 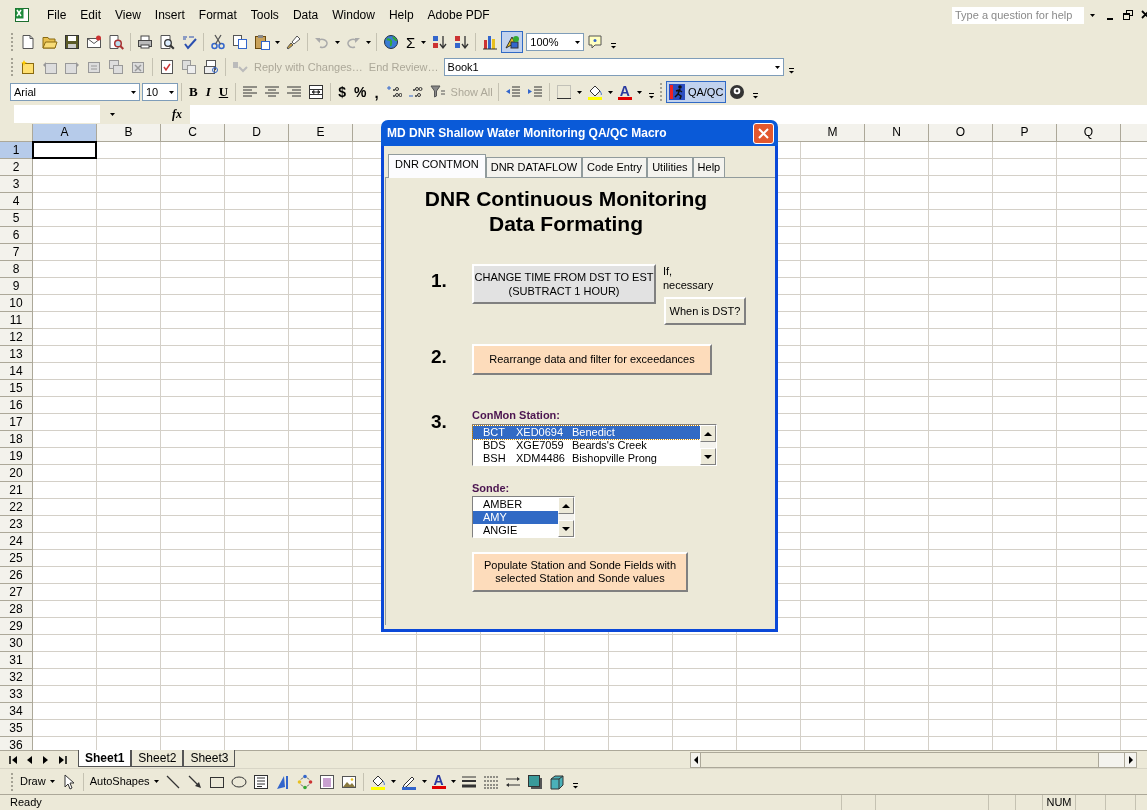 What do you see at coordinates (16, 235) in the screenshot?
I see `row-header: 6` at bounding box center [16, 235].